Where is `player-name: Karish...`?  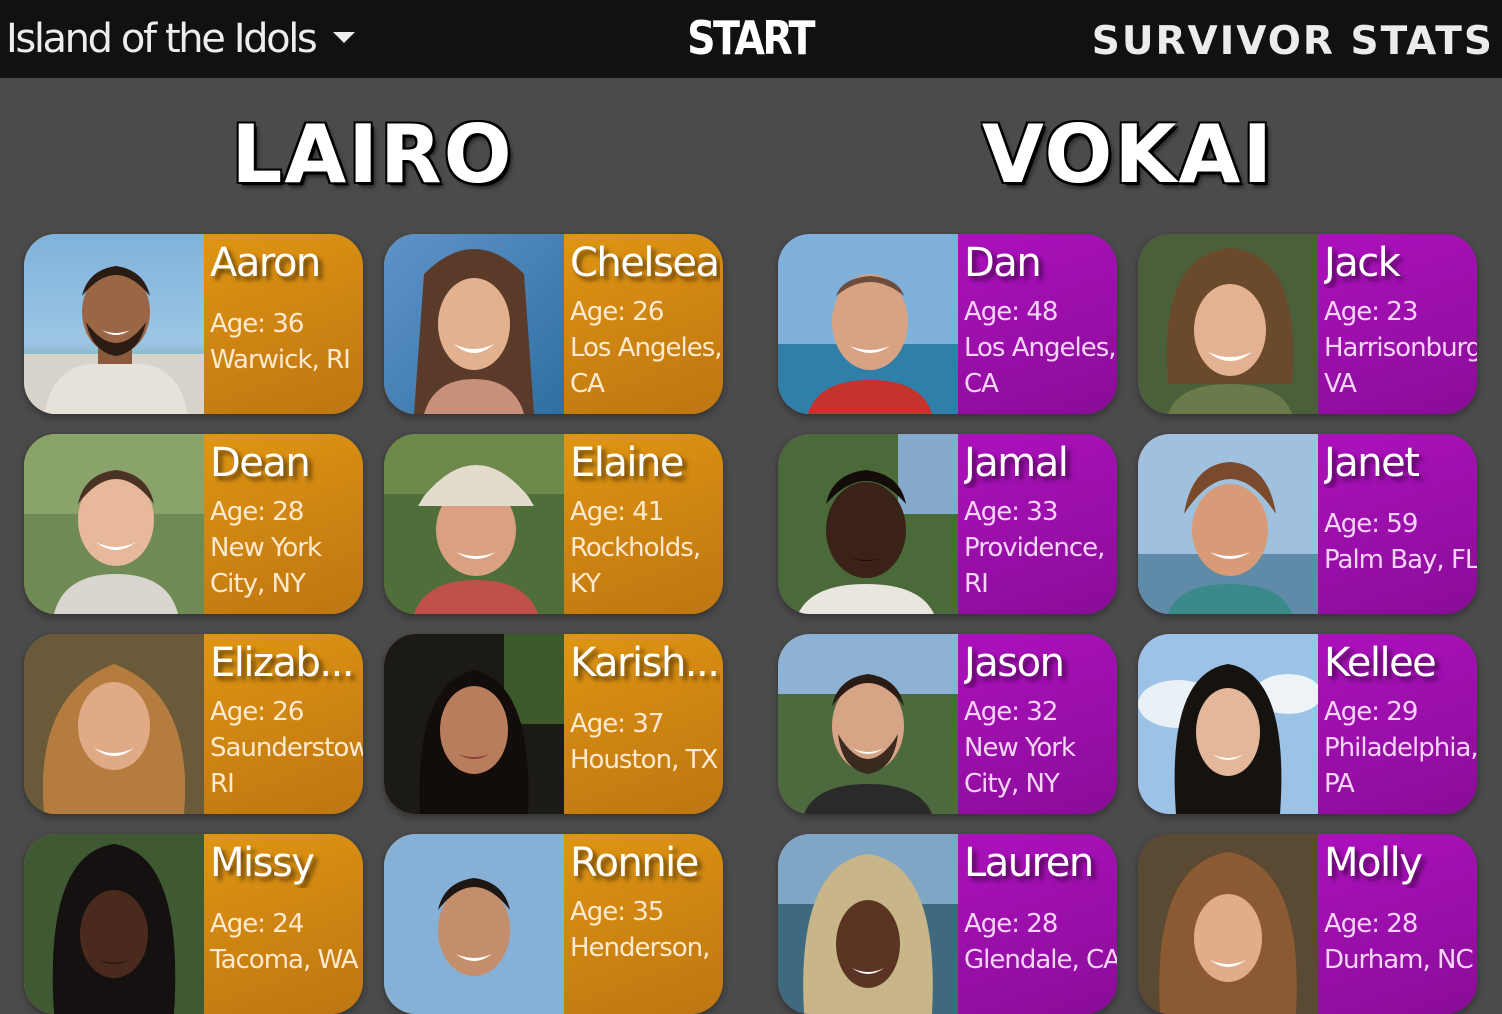
player-name: Karish... is located at coordinates (645, 663).